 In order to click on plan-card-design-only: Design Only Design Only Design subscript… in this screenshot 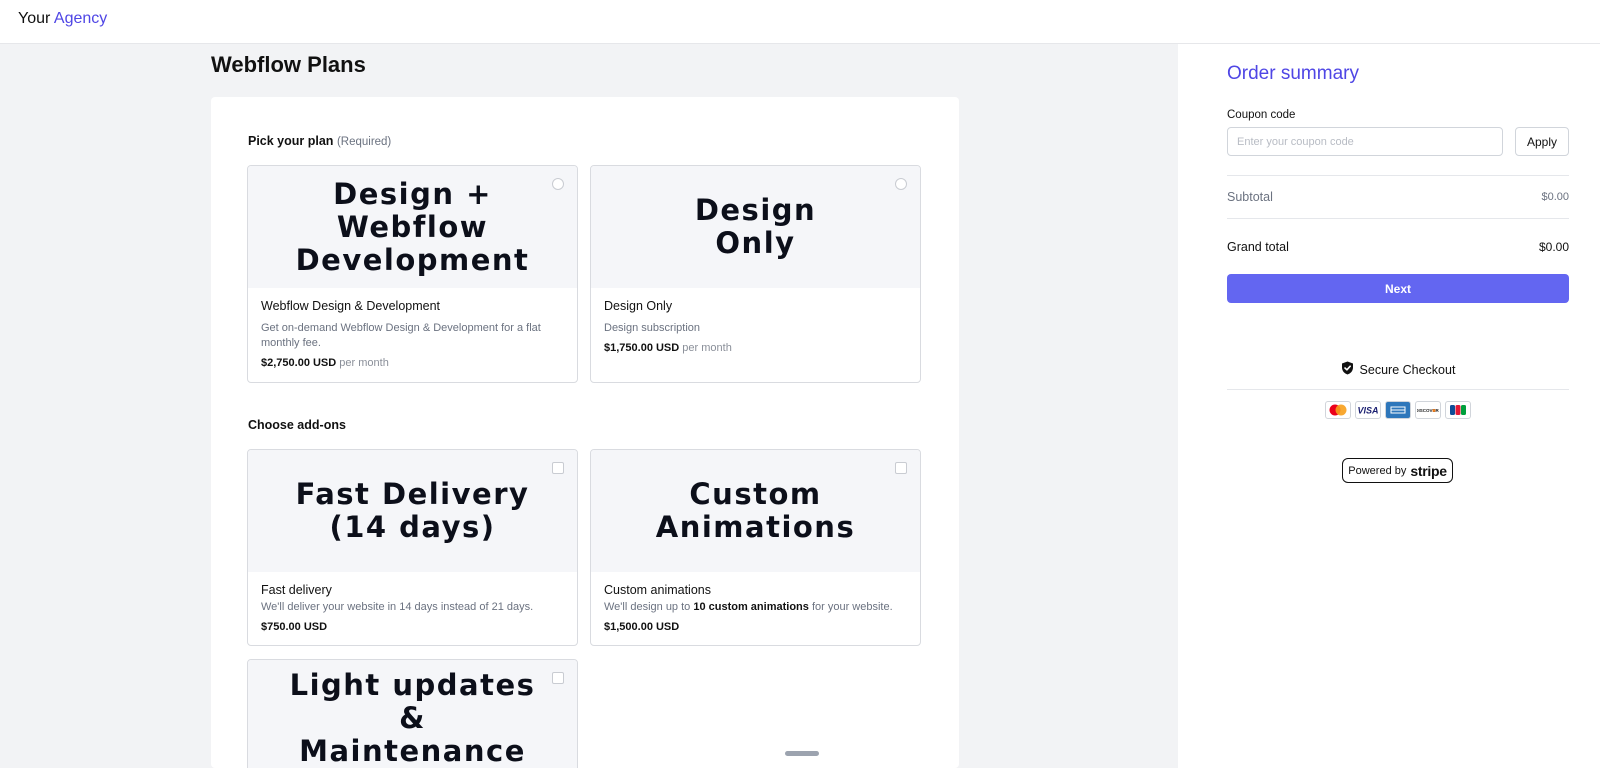, I will do `click(755, 274)`.